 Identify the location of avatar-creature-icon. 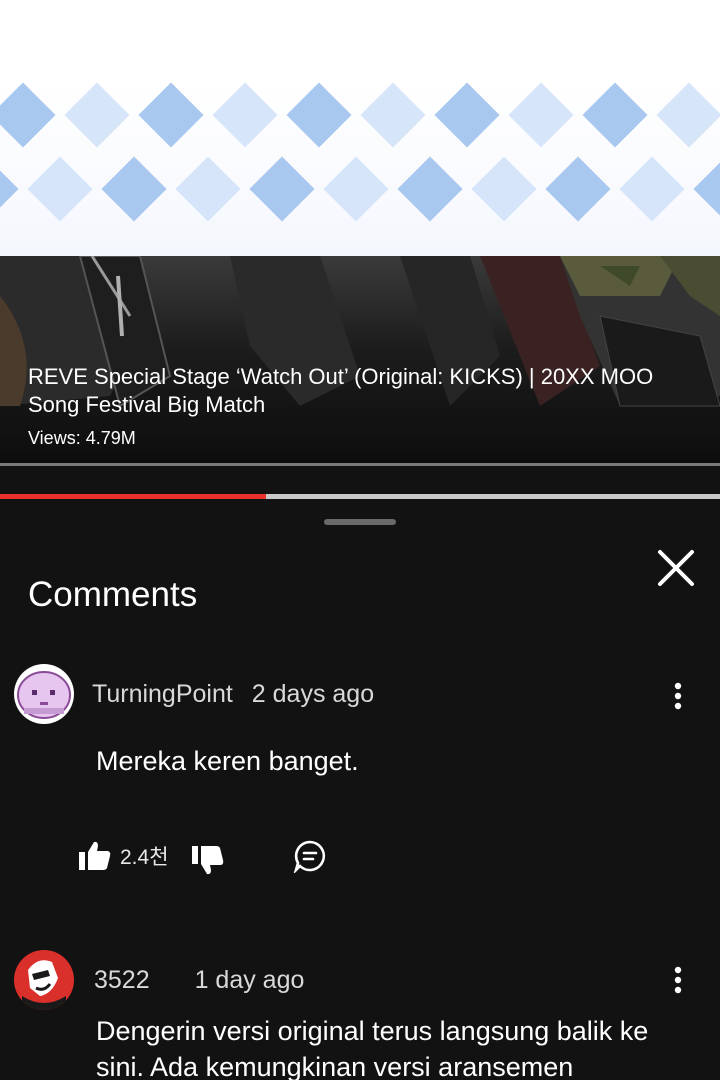
(44, 695).